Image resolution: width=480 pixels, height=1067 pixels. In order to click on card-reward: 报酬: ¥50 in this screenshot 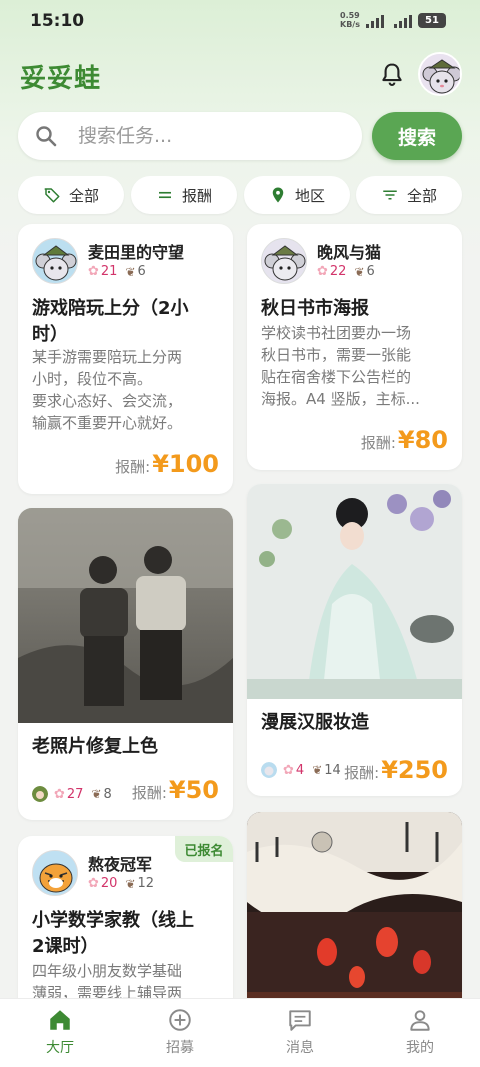, I will do `click(175, 790)`.